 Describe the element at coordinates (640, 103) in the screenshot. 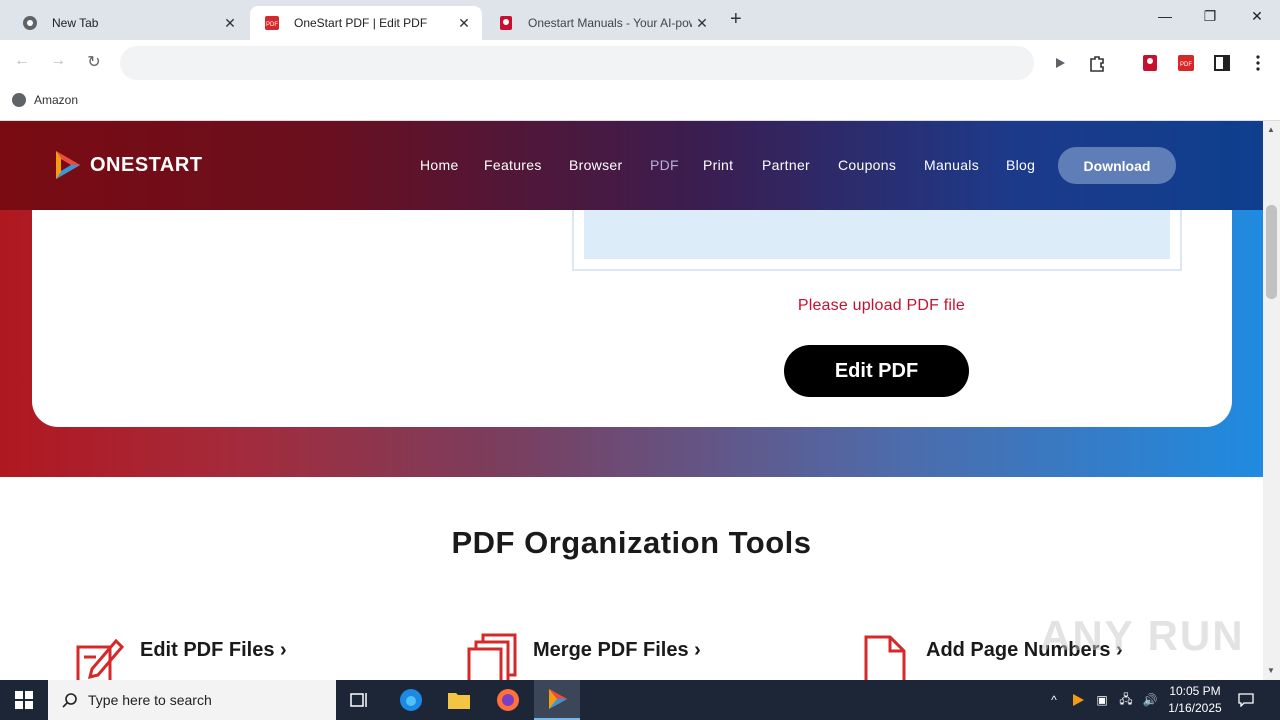

I see `bookmarks-bar: Amazon` at that location.